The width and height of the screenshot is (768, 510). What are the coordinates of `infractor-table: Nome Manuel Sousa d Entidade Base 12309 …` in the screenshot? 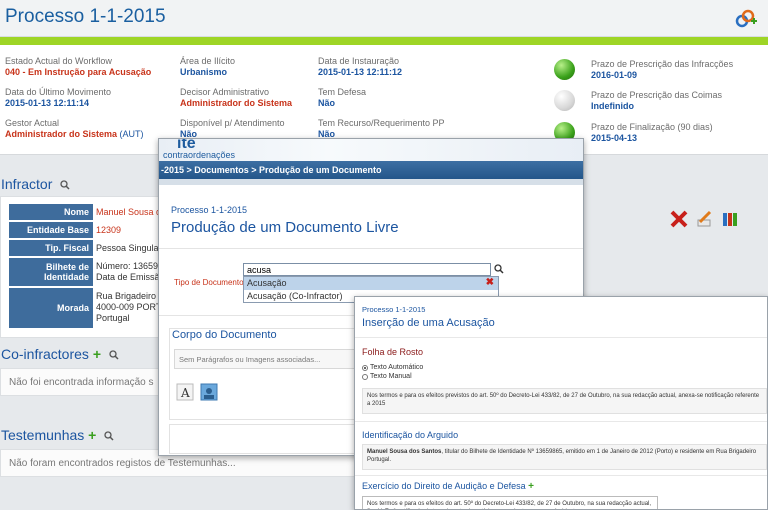 It's located at (86, 266).